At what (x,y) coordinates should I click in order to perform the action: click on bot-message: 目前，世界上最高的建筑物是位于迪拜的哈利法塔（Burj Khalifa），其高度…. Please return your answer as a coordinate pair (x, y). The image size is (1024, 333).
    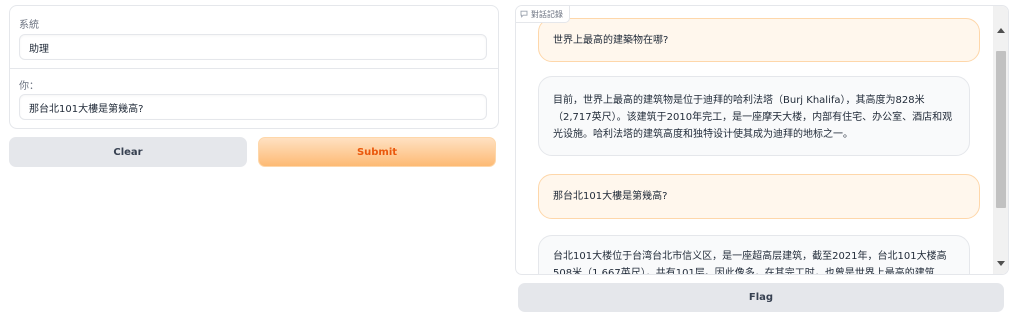
    Looking at the image, I should click on (754, 116).